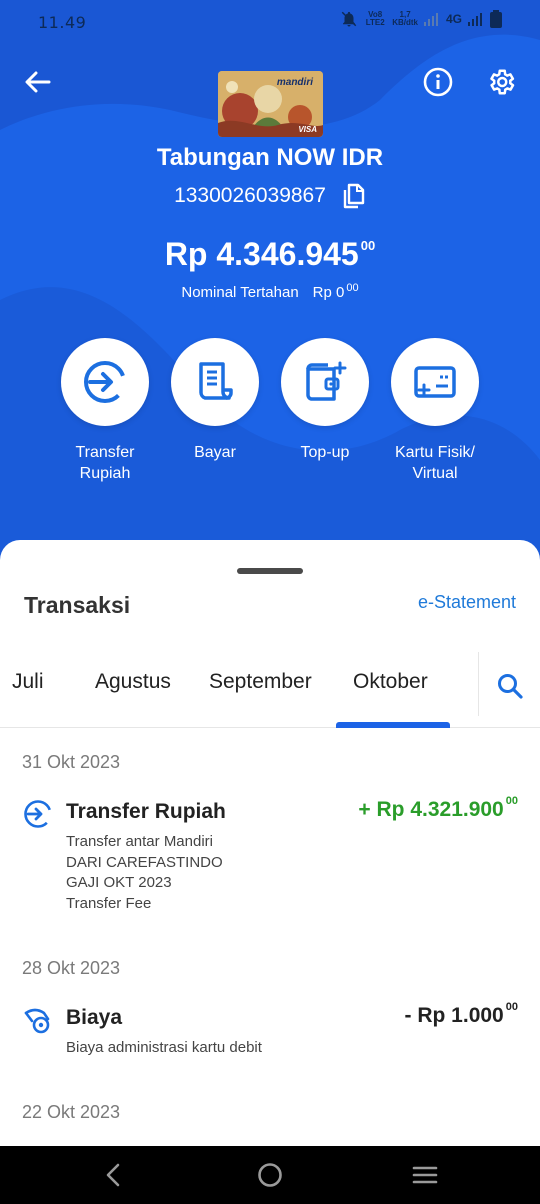 The image size is (540, 1204). What do you see at coordinates (105, 463) in the screenshot?
I see `action-transfer-label: Transfer Rupiah` at bounding box center [105, 463].